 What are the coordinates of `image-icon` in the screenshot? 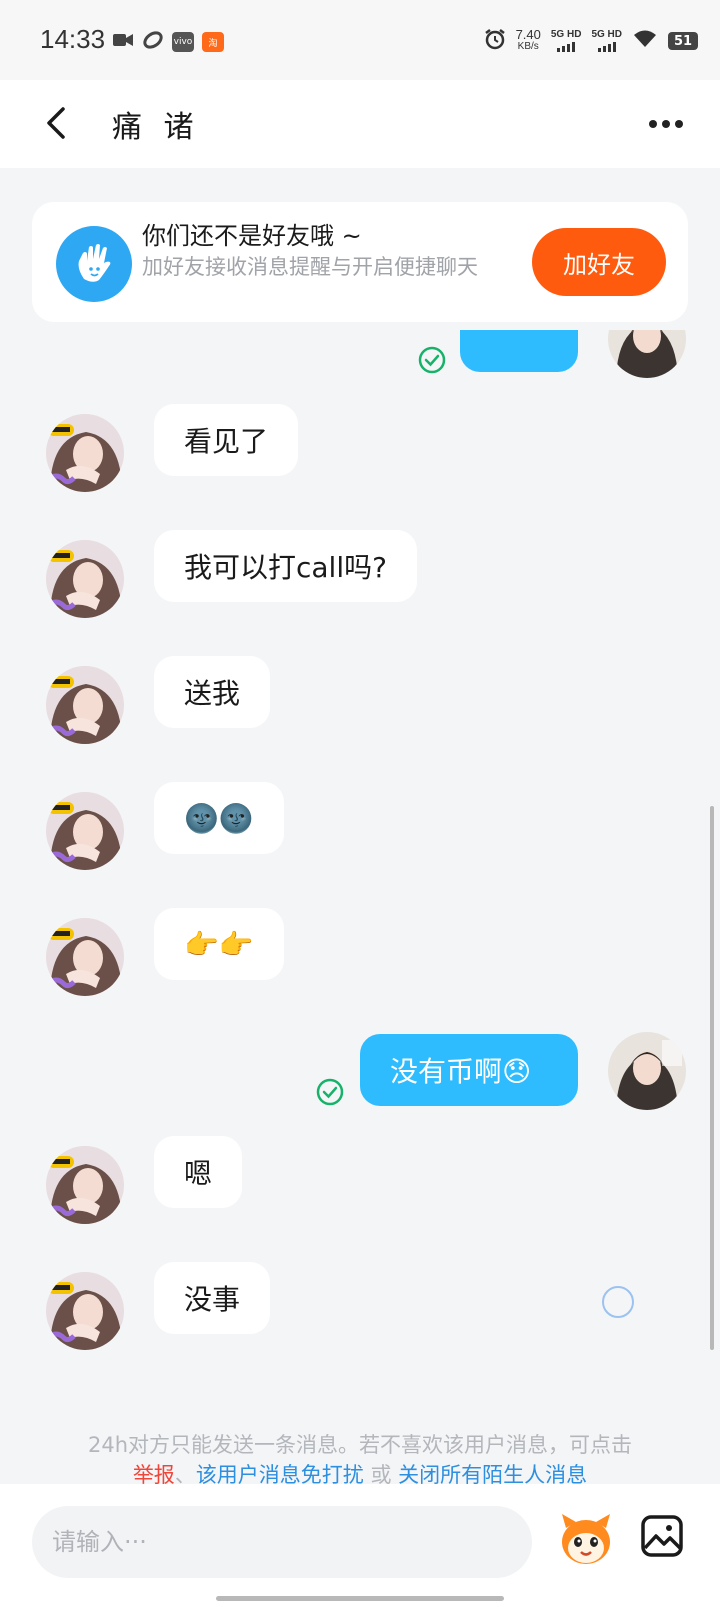 It's located at (662, 1536).